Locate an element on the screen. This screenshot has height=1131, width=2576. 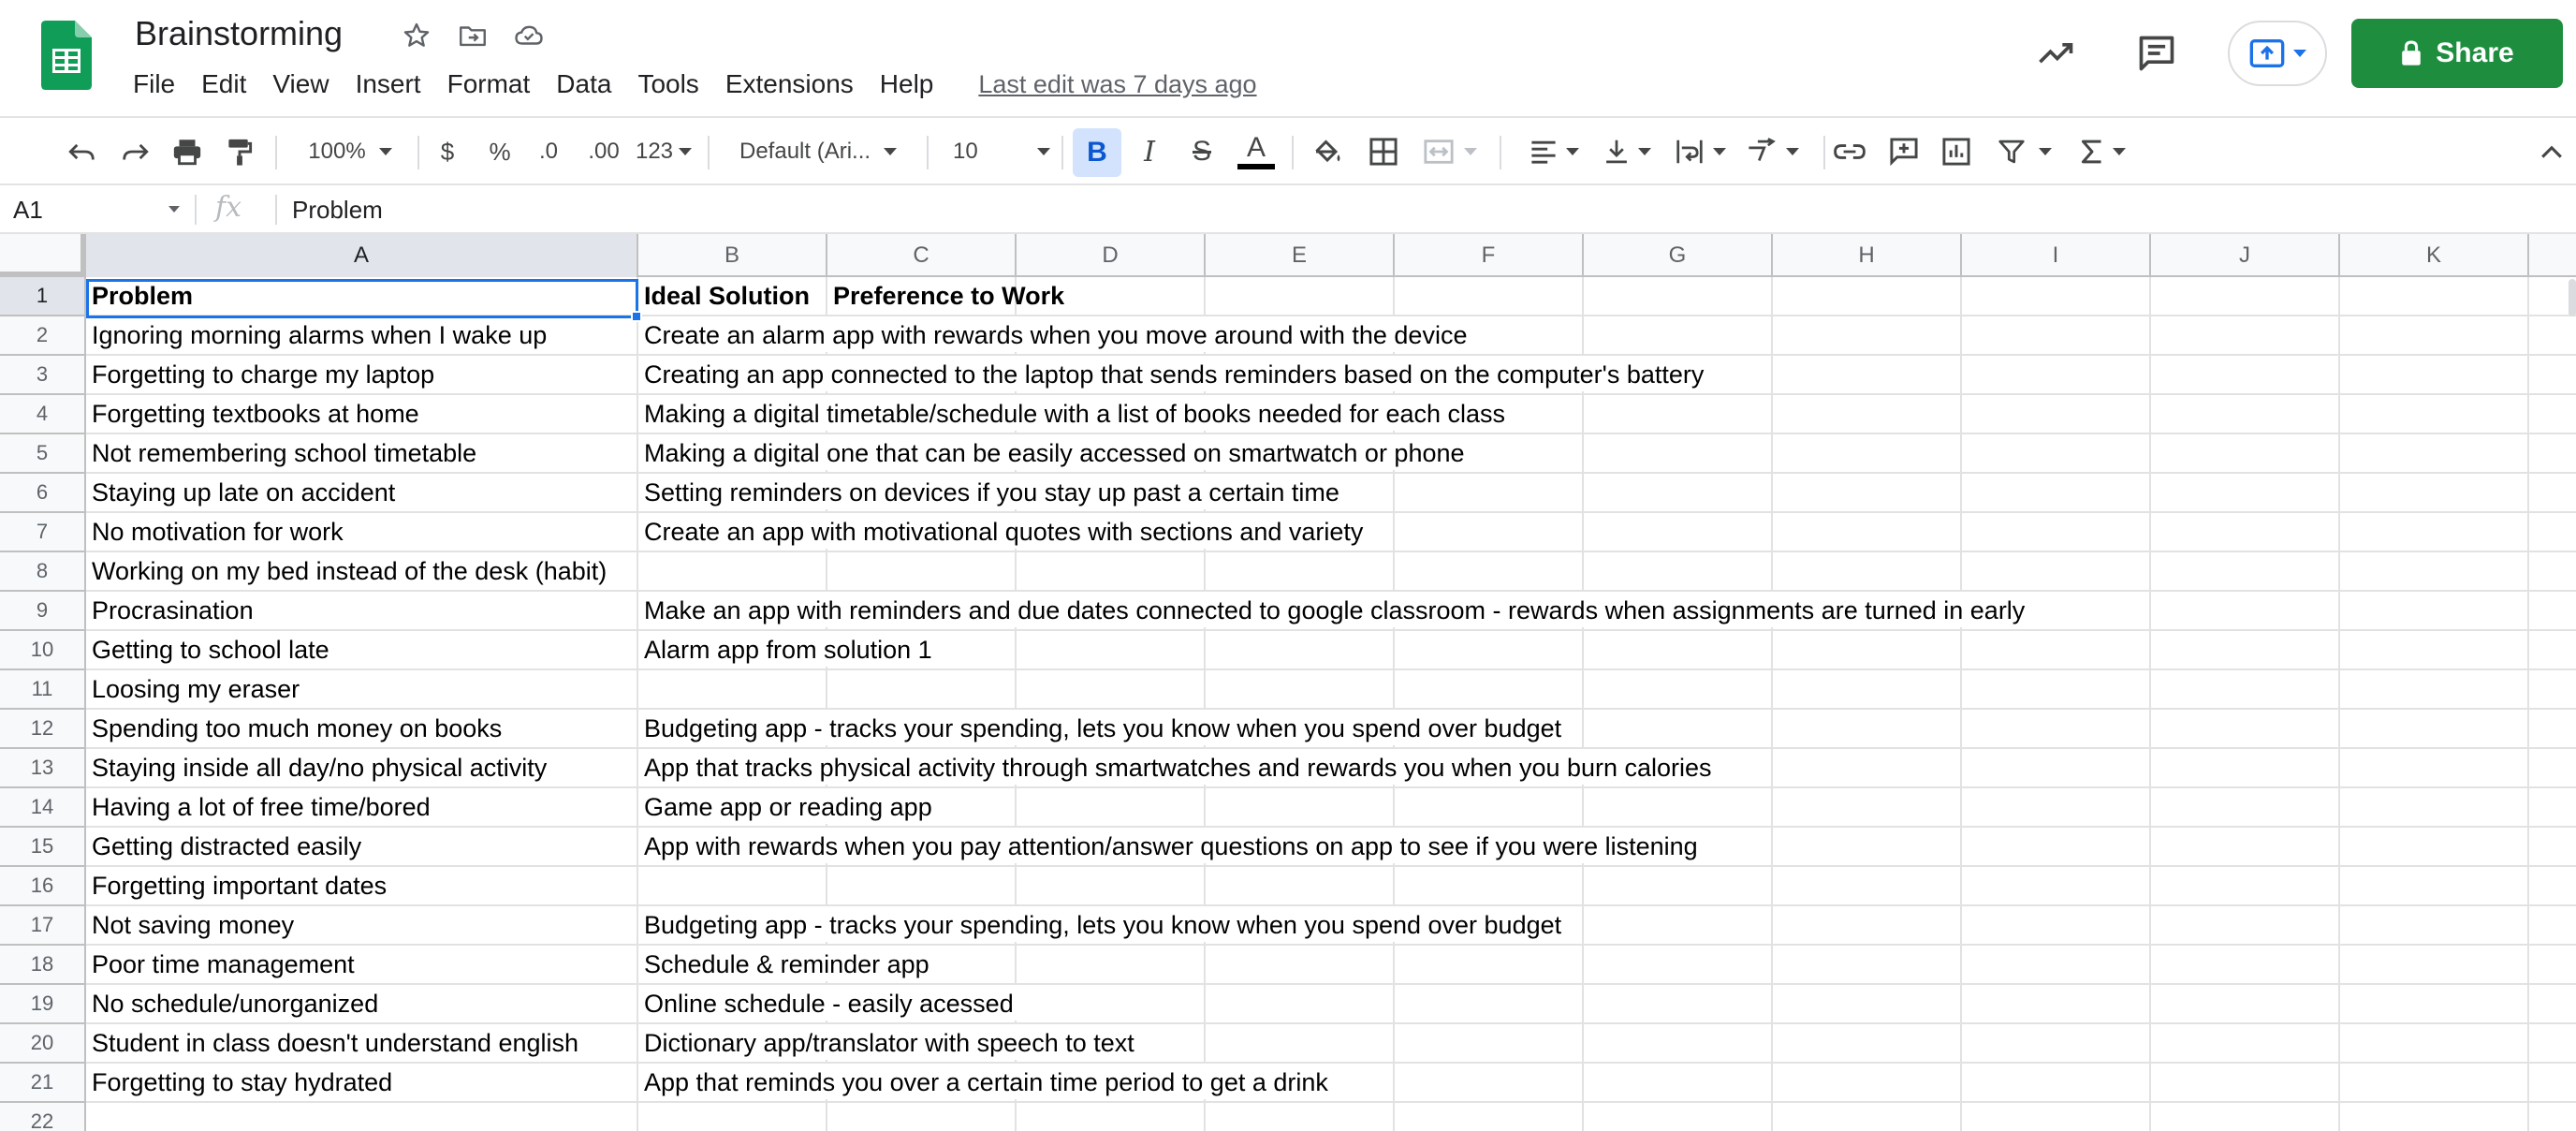
cell-k10 is located at coordinates (2434, 650).